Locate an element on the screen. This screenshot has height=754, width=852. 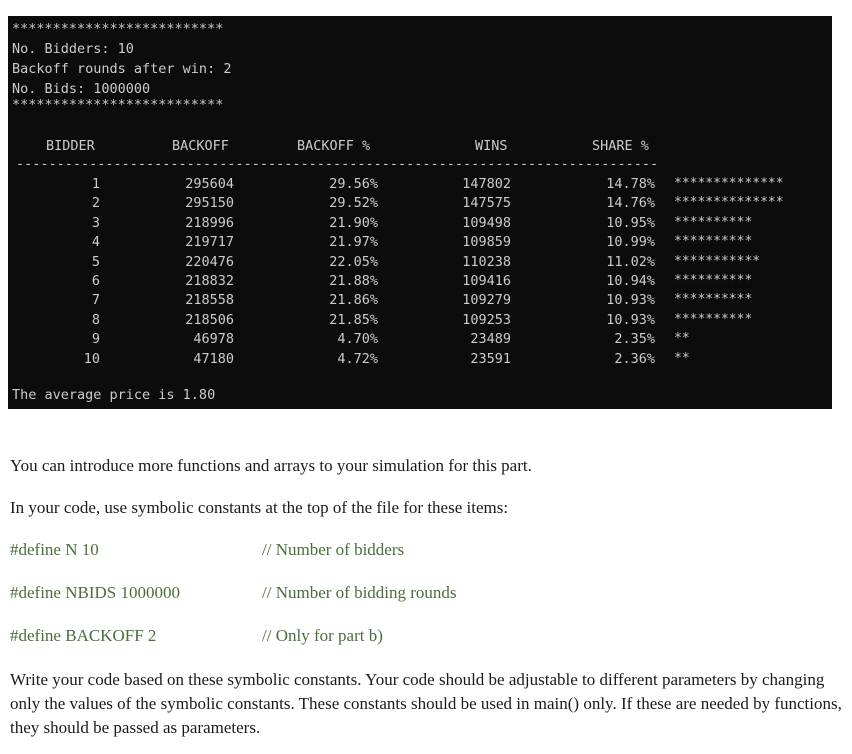
header-share-pct: SHARE % is located at coordinates (620, 146).